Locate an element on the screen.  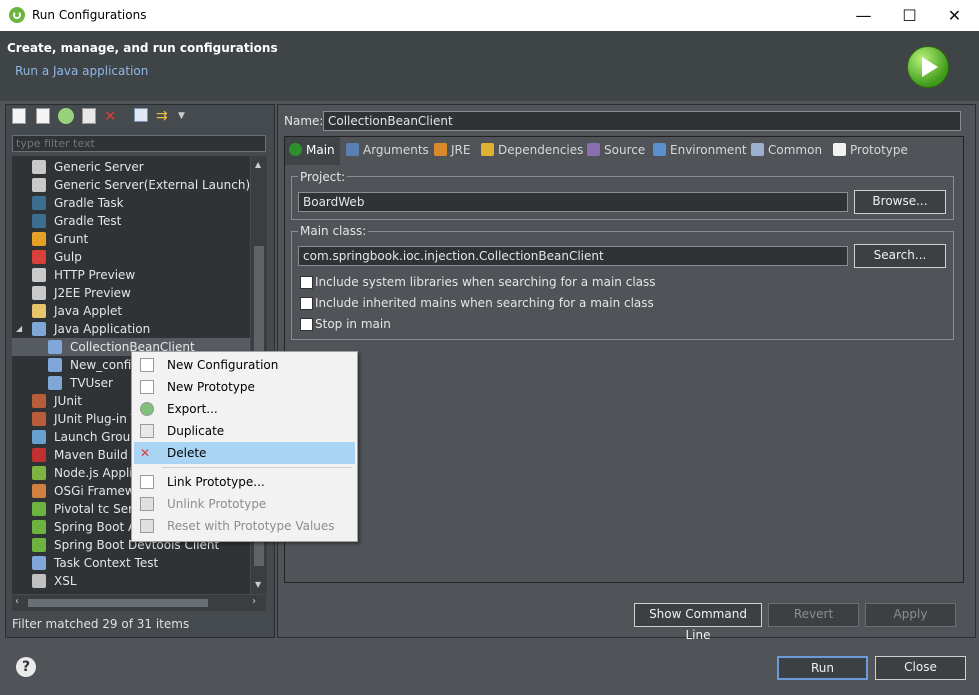
tab-label: Prototype is located at coordinates (879, 150).